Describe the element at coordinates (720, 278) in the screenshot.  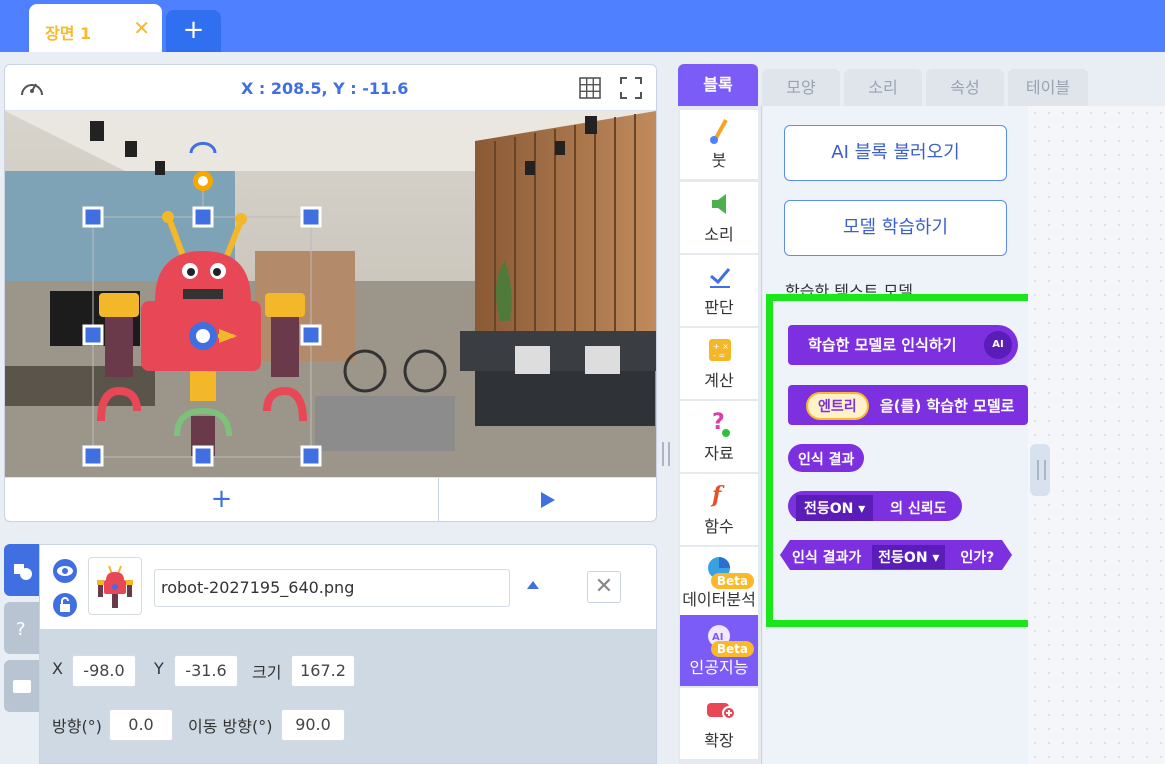
I see `check-icon` at that location.